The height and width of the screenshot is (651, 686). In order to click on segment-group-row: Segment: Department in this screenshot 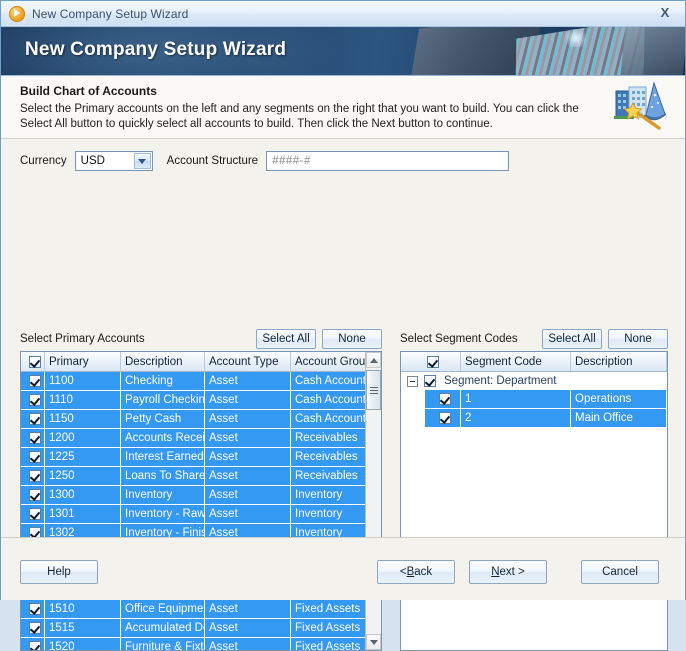, I will do `click(534, 381)`.